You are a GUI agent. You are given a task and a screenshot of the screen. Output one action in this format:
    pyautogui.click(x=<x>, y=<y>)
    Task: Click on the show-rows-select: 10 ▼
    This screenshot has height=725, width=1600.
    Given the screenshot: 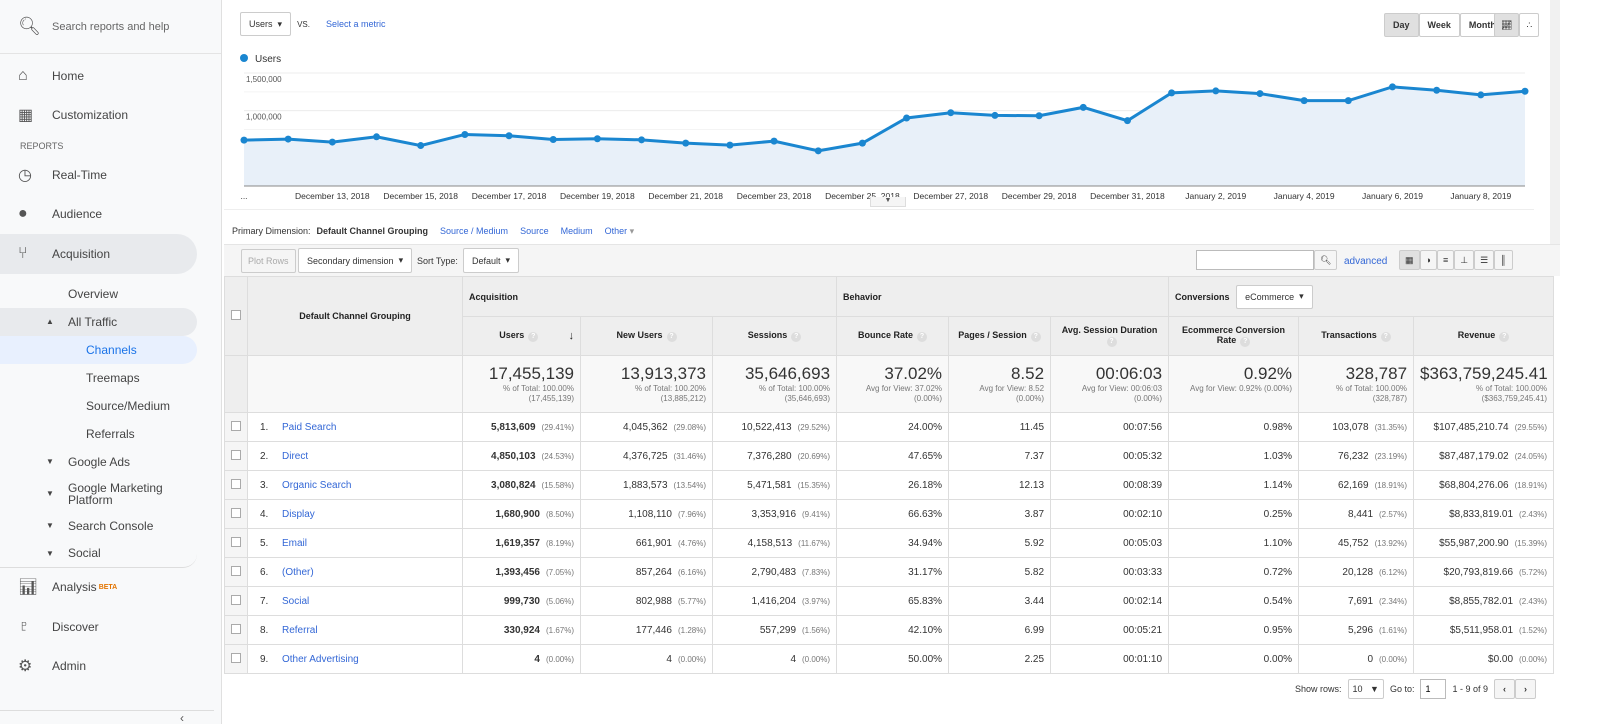 What is the action you would take?
    pyautogui.click(x=1365, y=689)
    